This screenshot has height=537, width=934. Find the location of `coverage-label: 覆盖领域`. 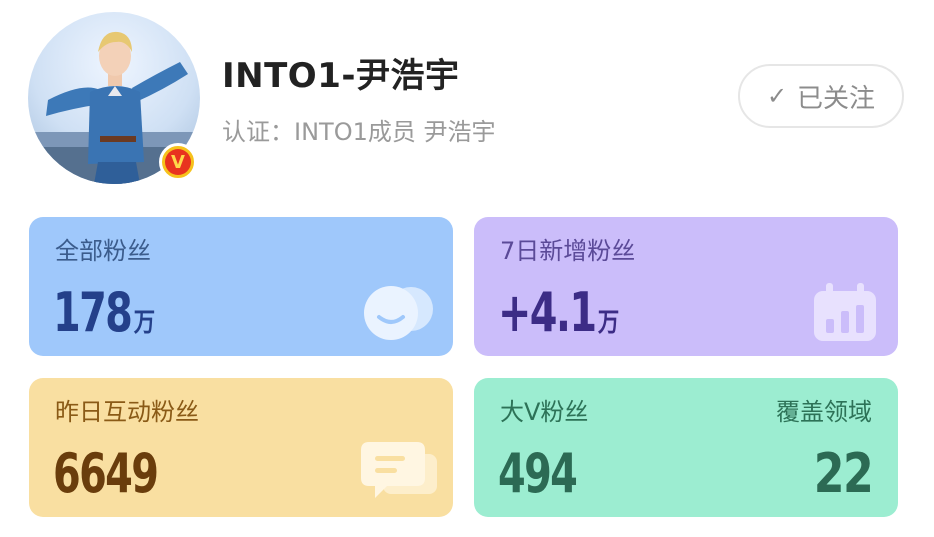

coverage-label: 覆盖领域 is located at coordinates (824, 412).